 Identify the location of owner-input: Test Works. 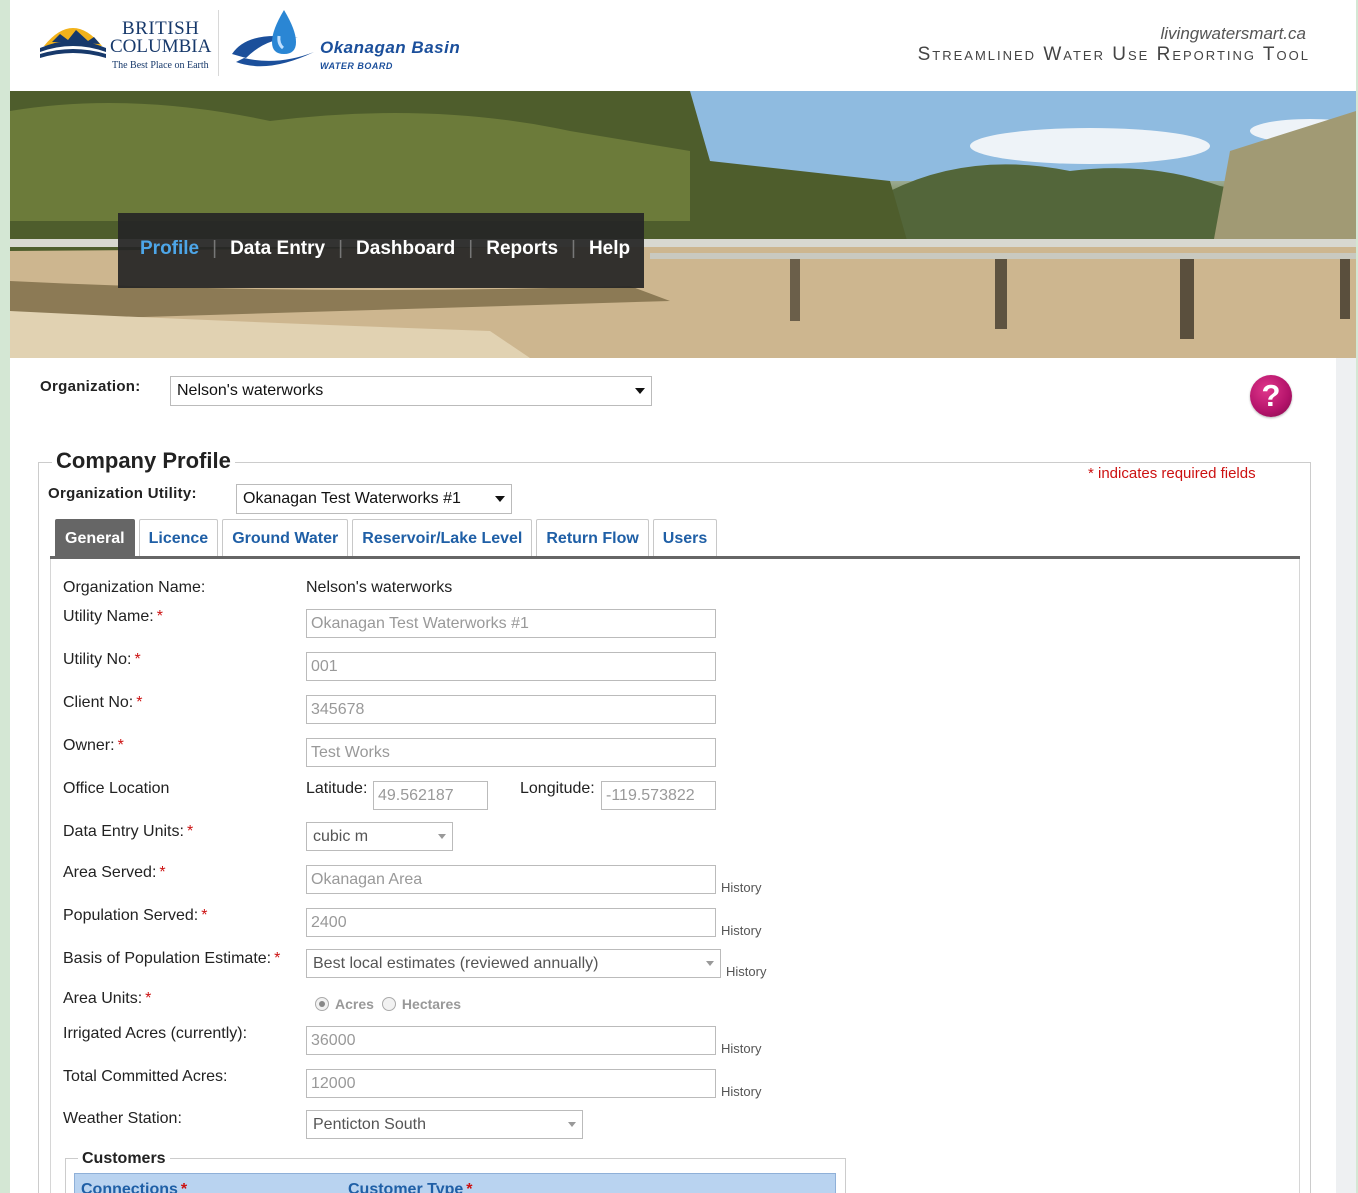
(511, 752).